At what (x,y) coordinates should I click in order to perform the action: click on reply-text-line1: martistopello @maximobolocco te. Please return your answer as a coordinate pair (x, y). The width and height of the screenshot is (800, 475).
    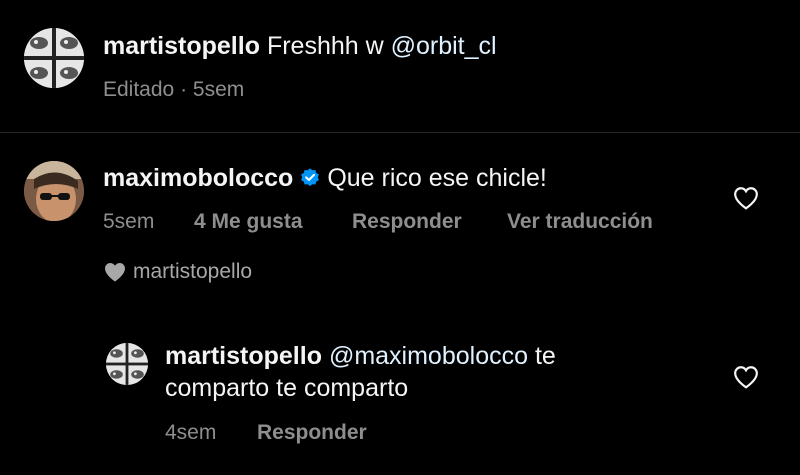
    Looking at the image, I should click on (360, 356).